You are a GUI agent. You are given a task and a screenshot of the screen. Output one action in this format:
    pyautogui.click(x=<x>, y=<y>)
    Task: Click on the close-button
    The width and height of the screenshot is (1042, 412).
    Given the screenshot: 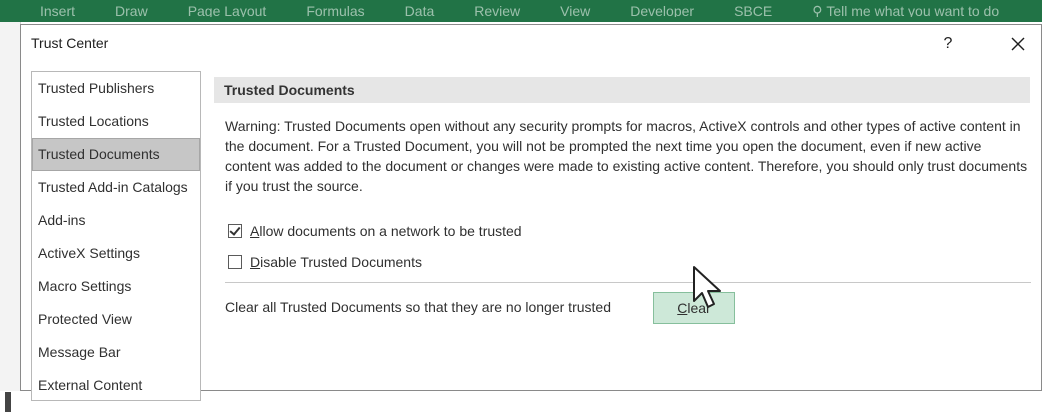 What is the action you would take?
    pyautogui.click(x=1018, y=44)
    